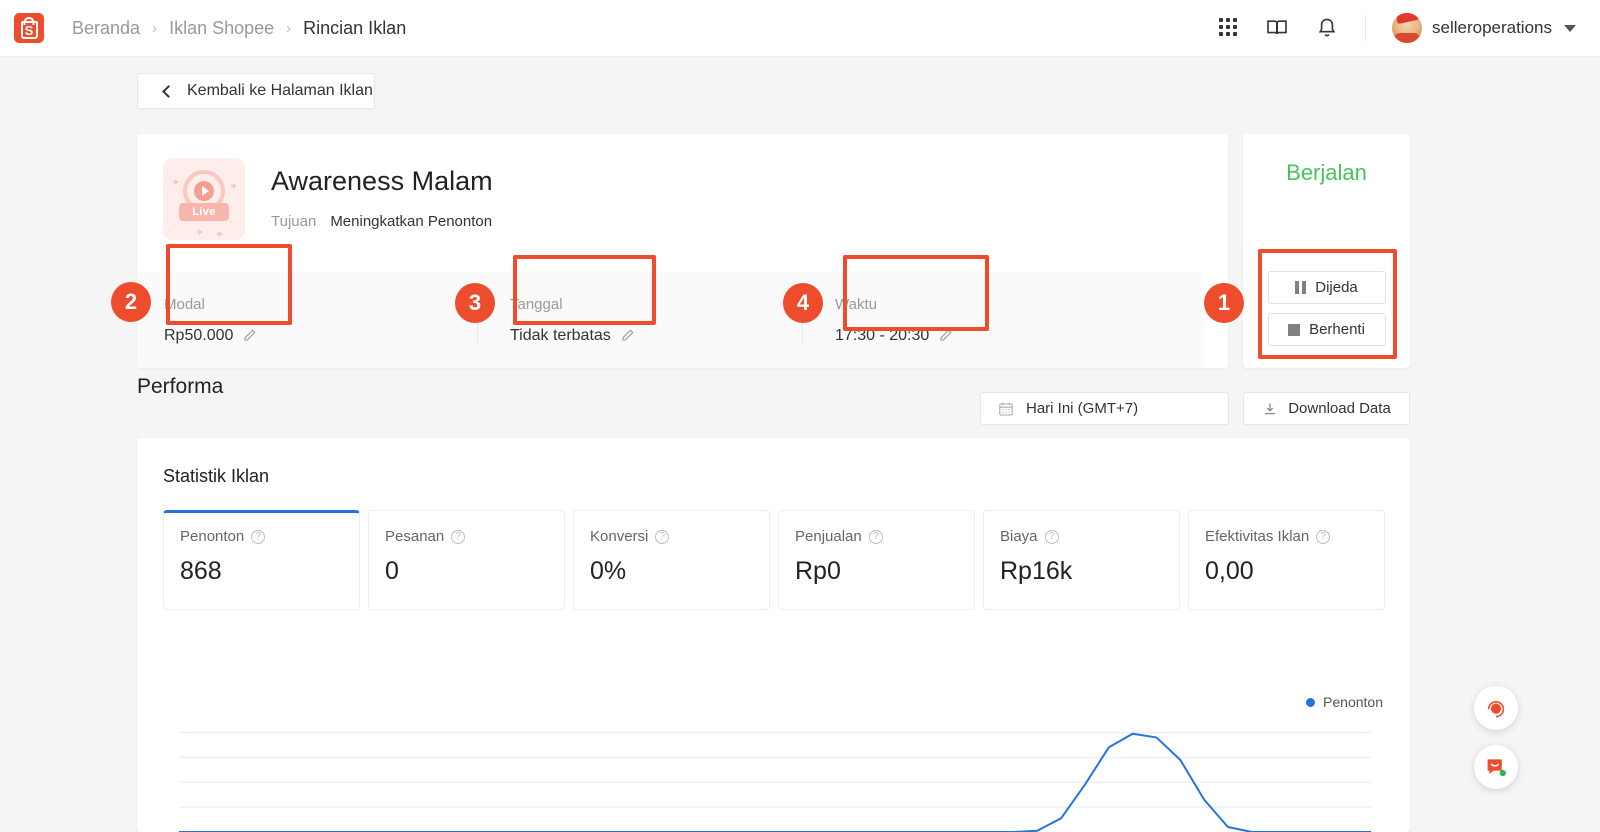 The image size is (1600, 832). Describe the element at coordinates (392, 571) in the screenshot. I see `stat-value: 0` at that location.